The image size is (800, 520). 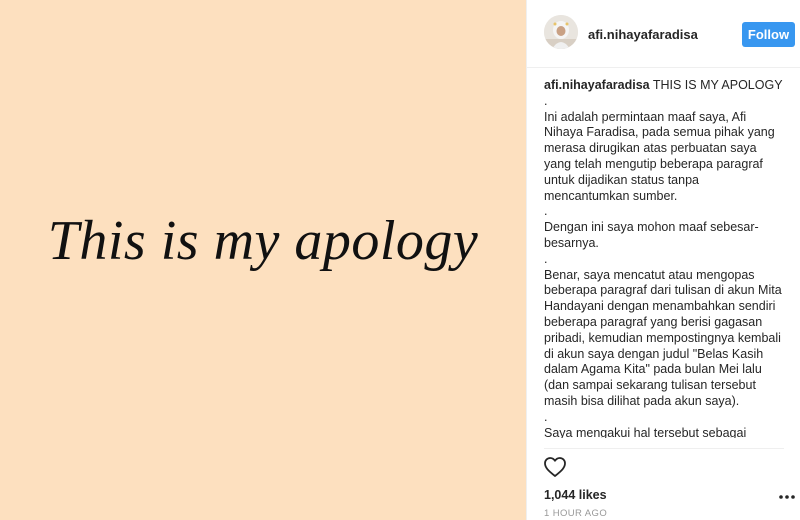 I want to click on post-timestamp: 1 HOUR AGO, so click(x=576, y=513).